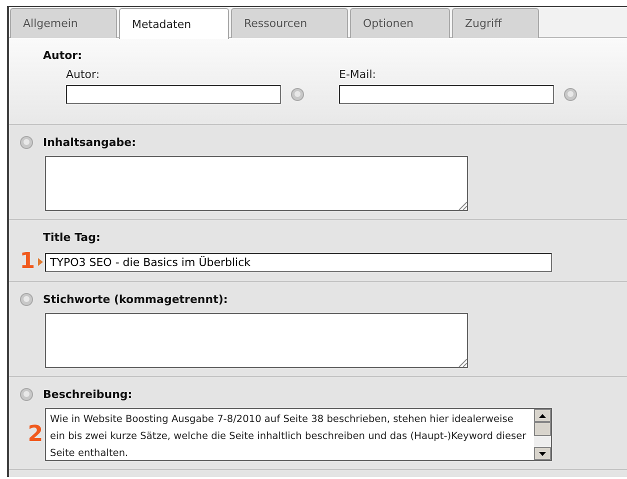 The width and height of the screenshot is (627, 479). I want to click on tab: Optionen, so click(400, 23).